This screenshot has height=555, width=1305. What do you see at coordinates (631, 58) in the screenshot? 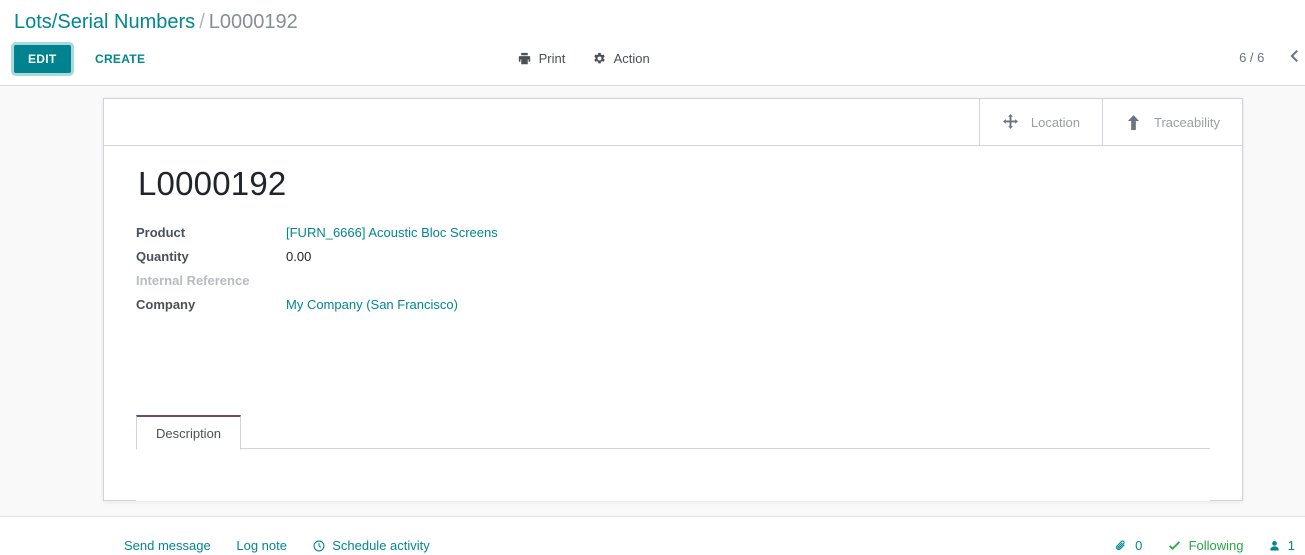
I see `action-label: Action` at bounding box center [631, 58].